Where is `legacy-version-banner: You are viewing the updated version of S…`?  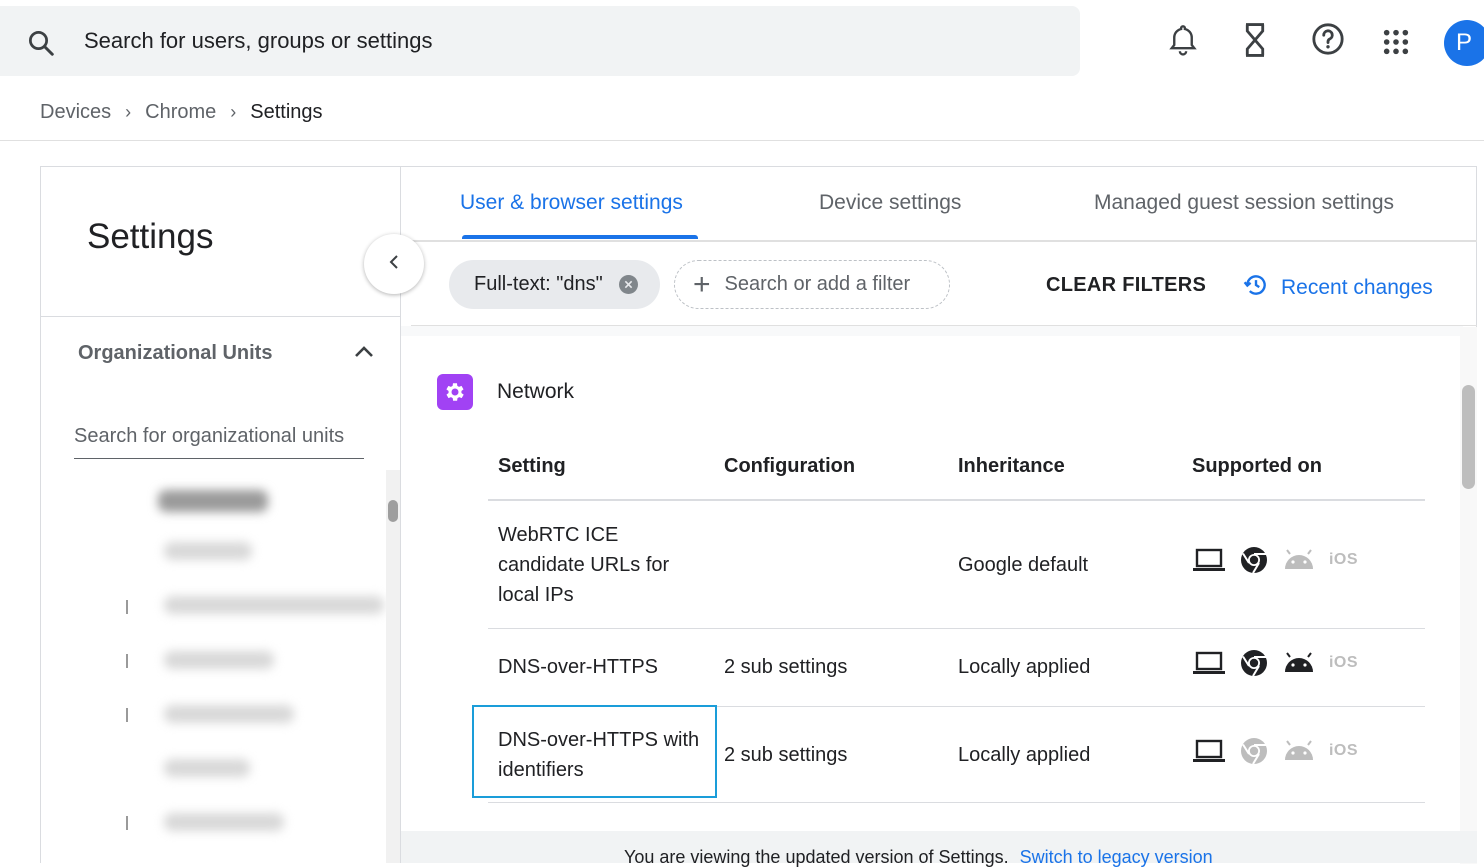
legacy-version-banner: You are viewing the updated version of S… is located at coordinates (939, 849).